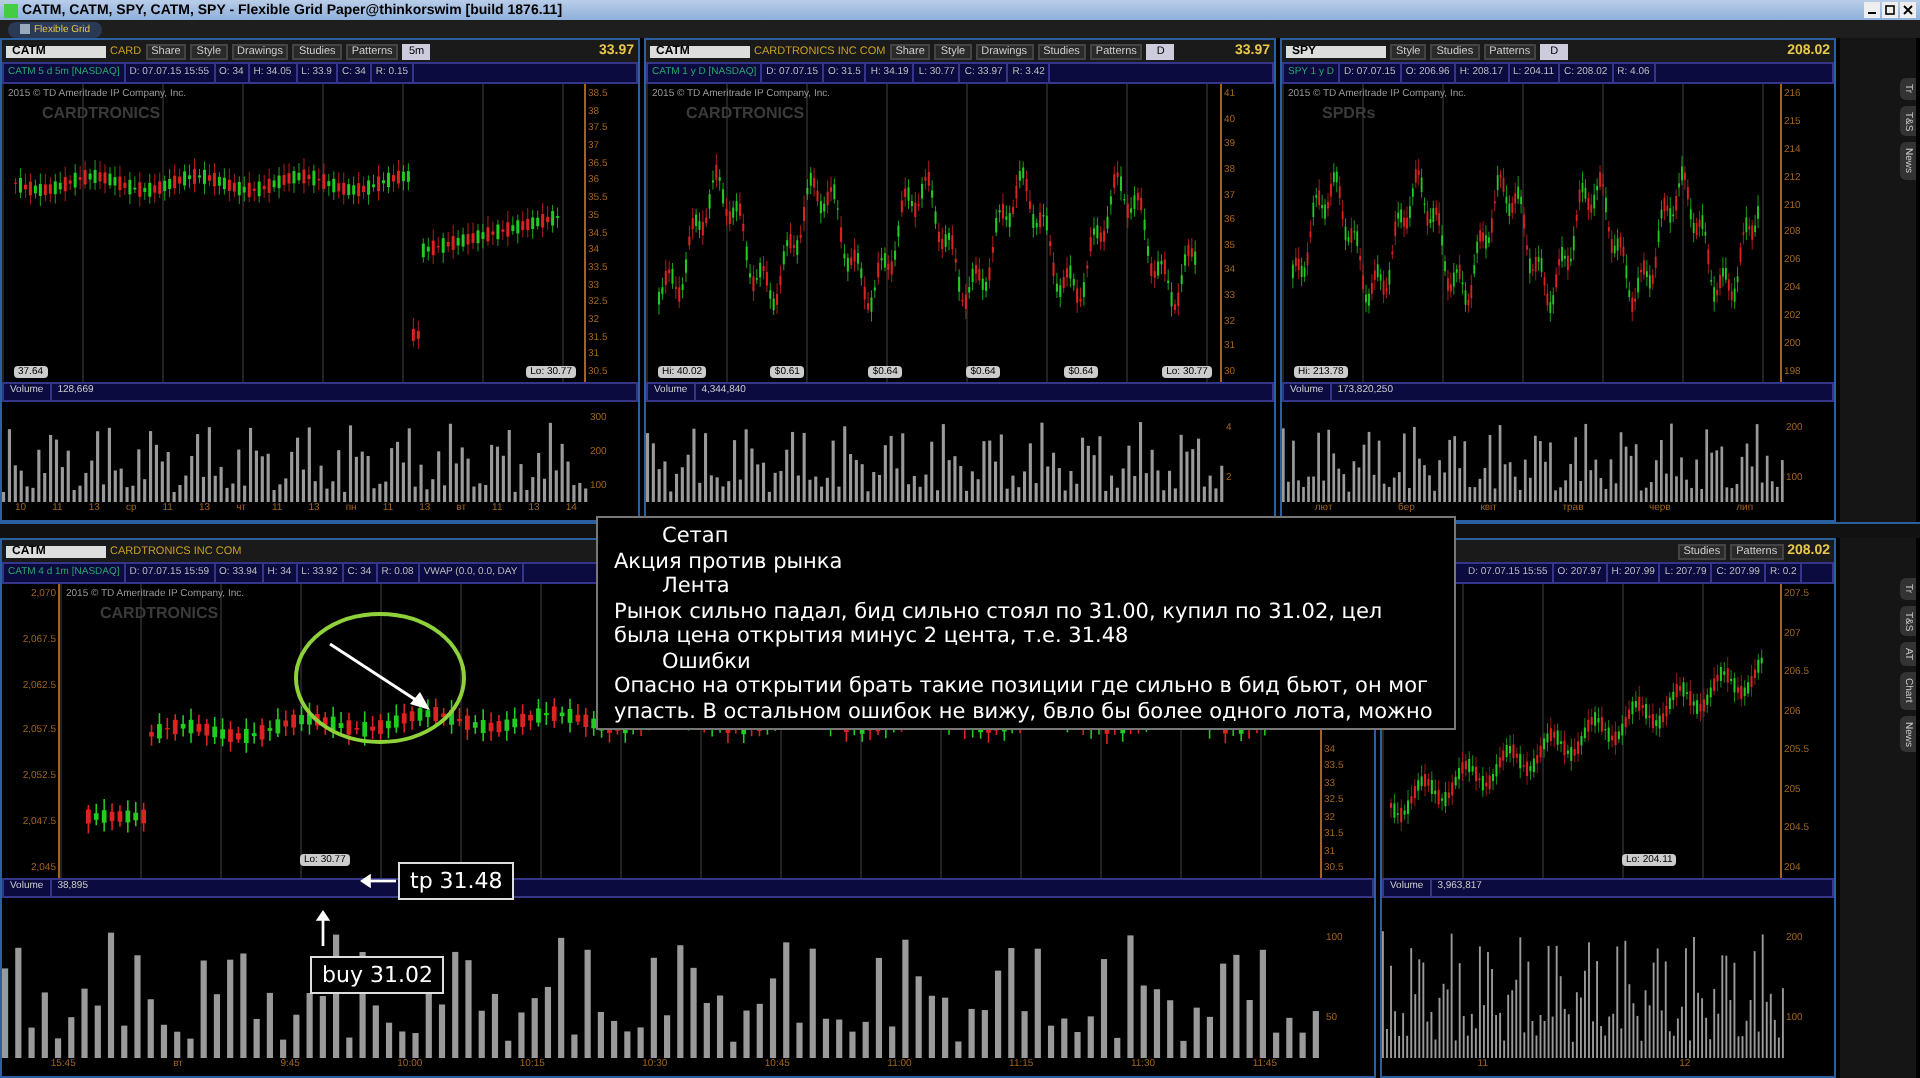 The height and width of the screenshot is (1078, 1920). What do you see at coordinates (1349, 113) in the screenshot?
I see `chart-logo: SPDRs` at bounding box center [1349, 113].